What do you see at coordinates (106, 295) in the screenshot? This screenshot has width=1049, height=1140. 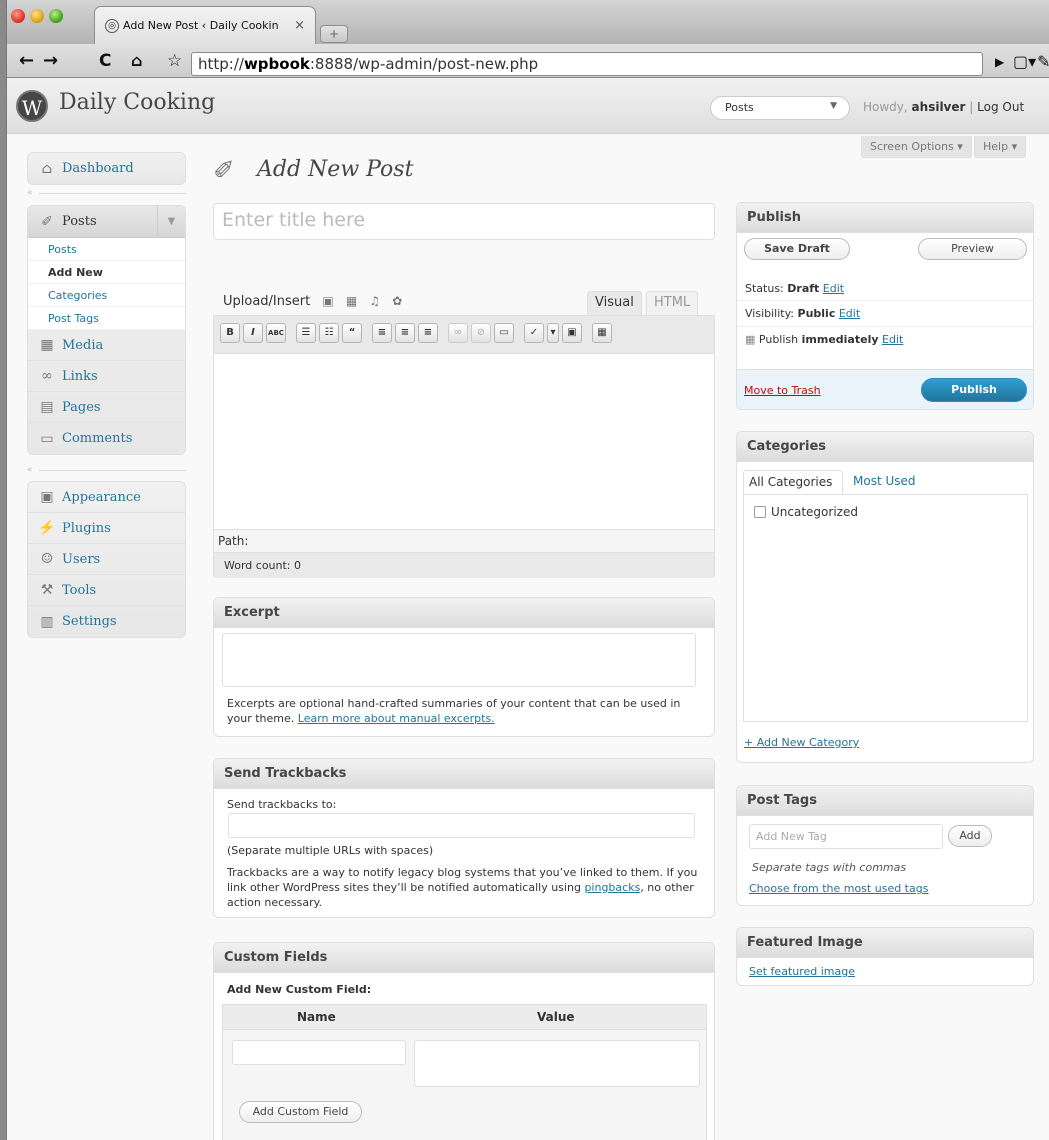 I see `submenu-categories: Categories` at bounding box center [106, 295].